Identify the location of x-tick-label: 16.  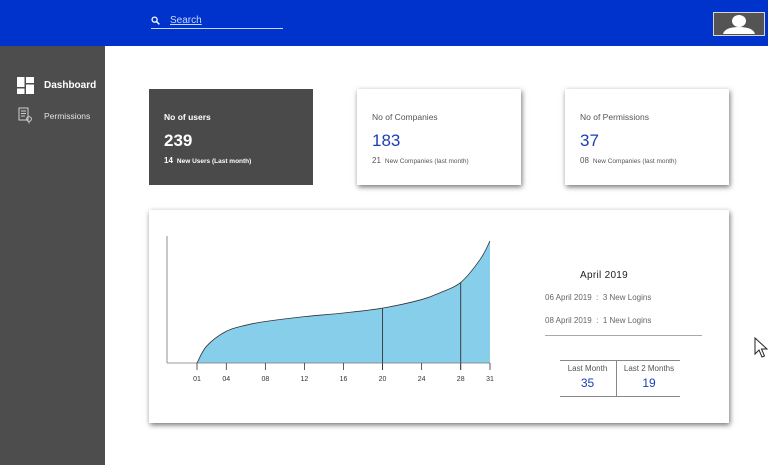
(344, 379).